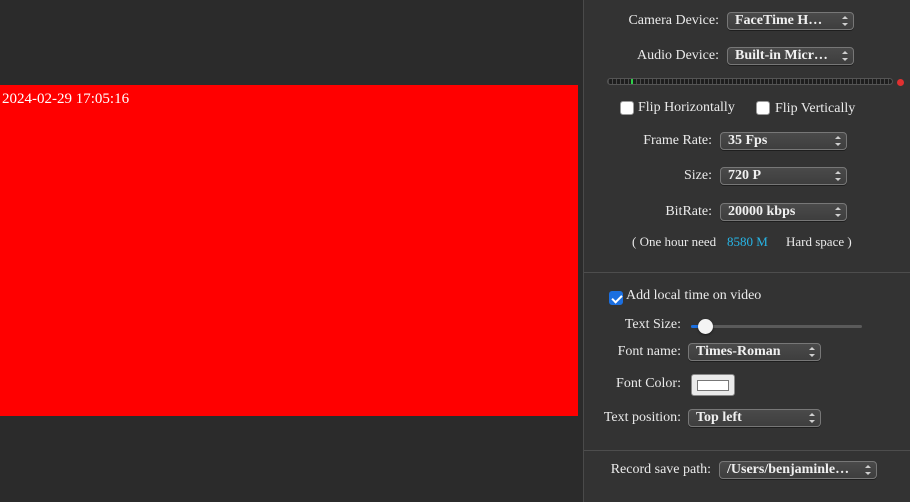 This screenshot has width=910, height=502. I want to click on text-position-select: Top left, so click(754, 418).